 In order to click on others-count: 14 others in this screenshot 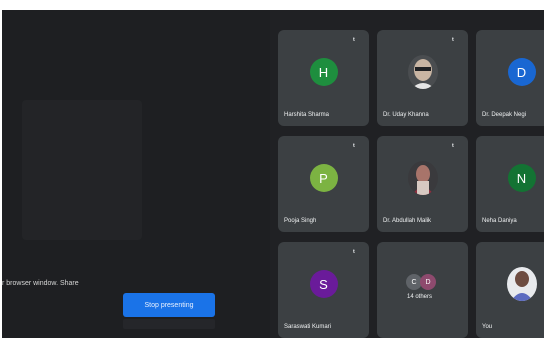, I will do `click(420, 297)`.